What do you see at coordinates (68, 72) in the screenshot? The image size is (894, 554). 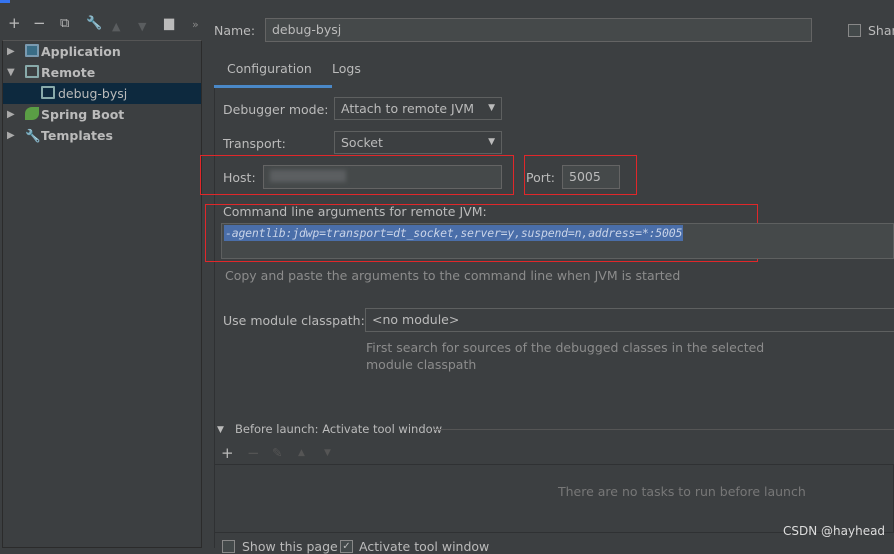 I see `tree-label: Remote` at bounding box center [68, 72].